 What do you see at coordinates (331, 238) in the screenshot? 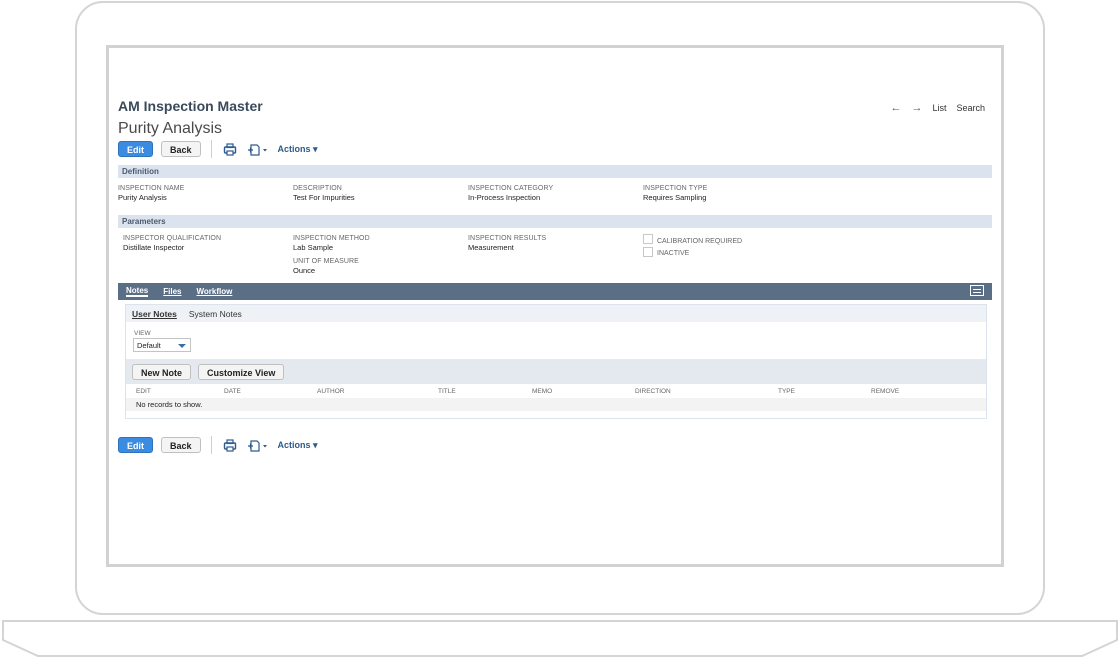
I see `inspection-method-label: INSPECTION METHOD` at bounding box center [331, 238].